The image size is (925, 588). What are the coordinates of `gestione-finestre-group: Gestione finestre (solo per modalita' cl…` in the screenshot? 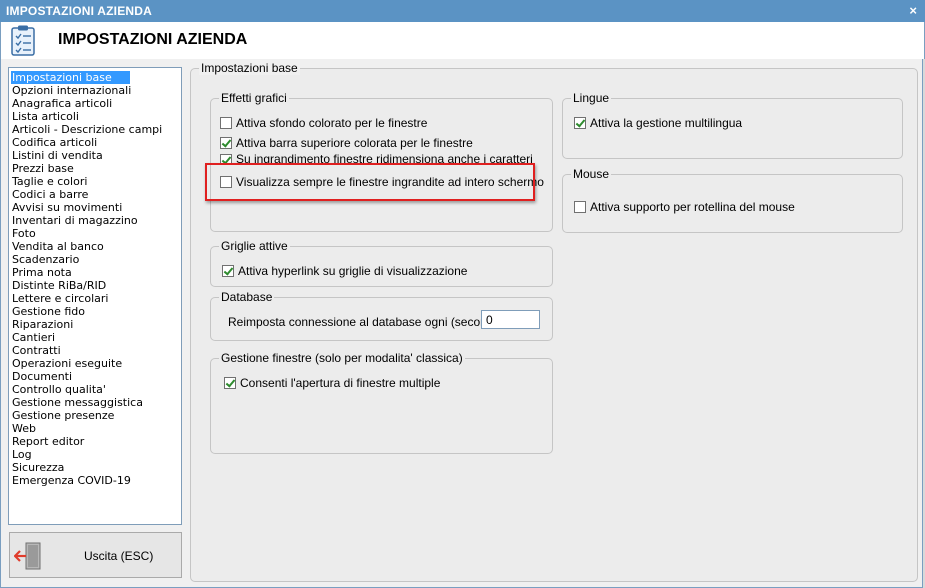 It's located at (381, 402).